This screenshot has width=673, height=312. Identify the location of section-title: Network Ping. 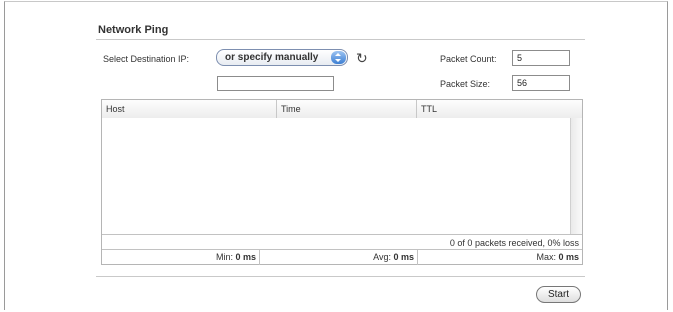
(133, 30).